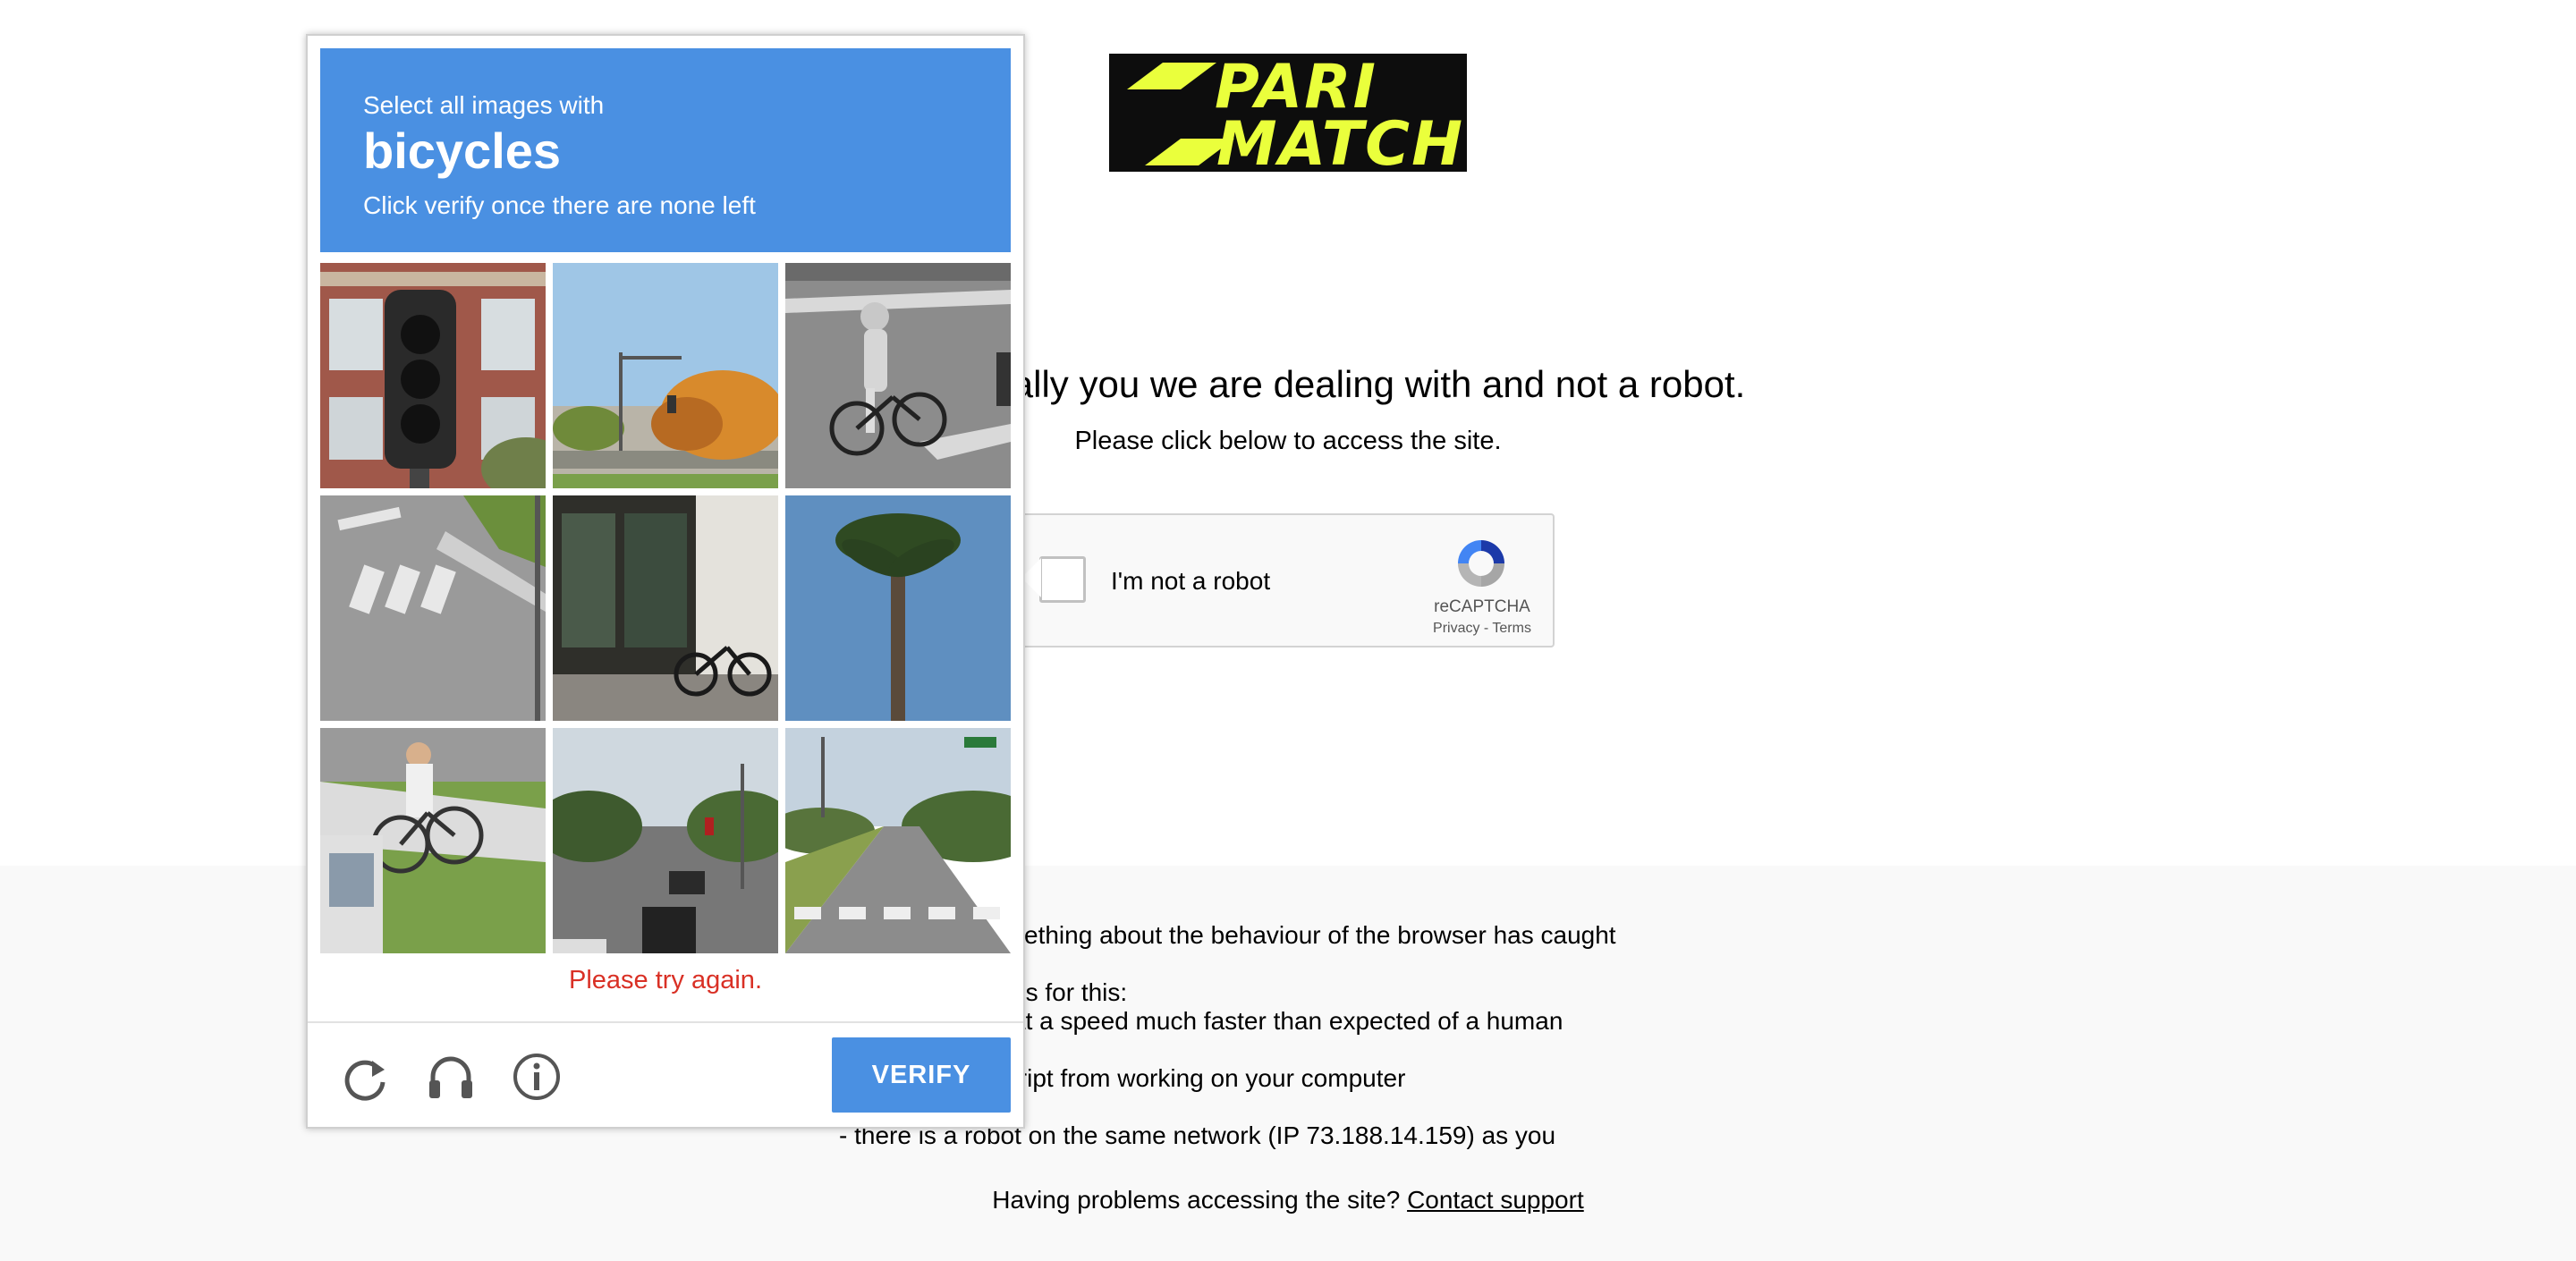 The width and height of the screenshot is (2576, 1261). What do you see at coordinates (1481, 563) in the screenshot?
I see `recaptcha-logo-icon` at bounding box center [1481, 563].